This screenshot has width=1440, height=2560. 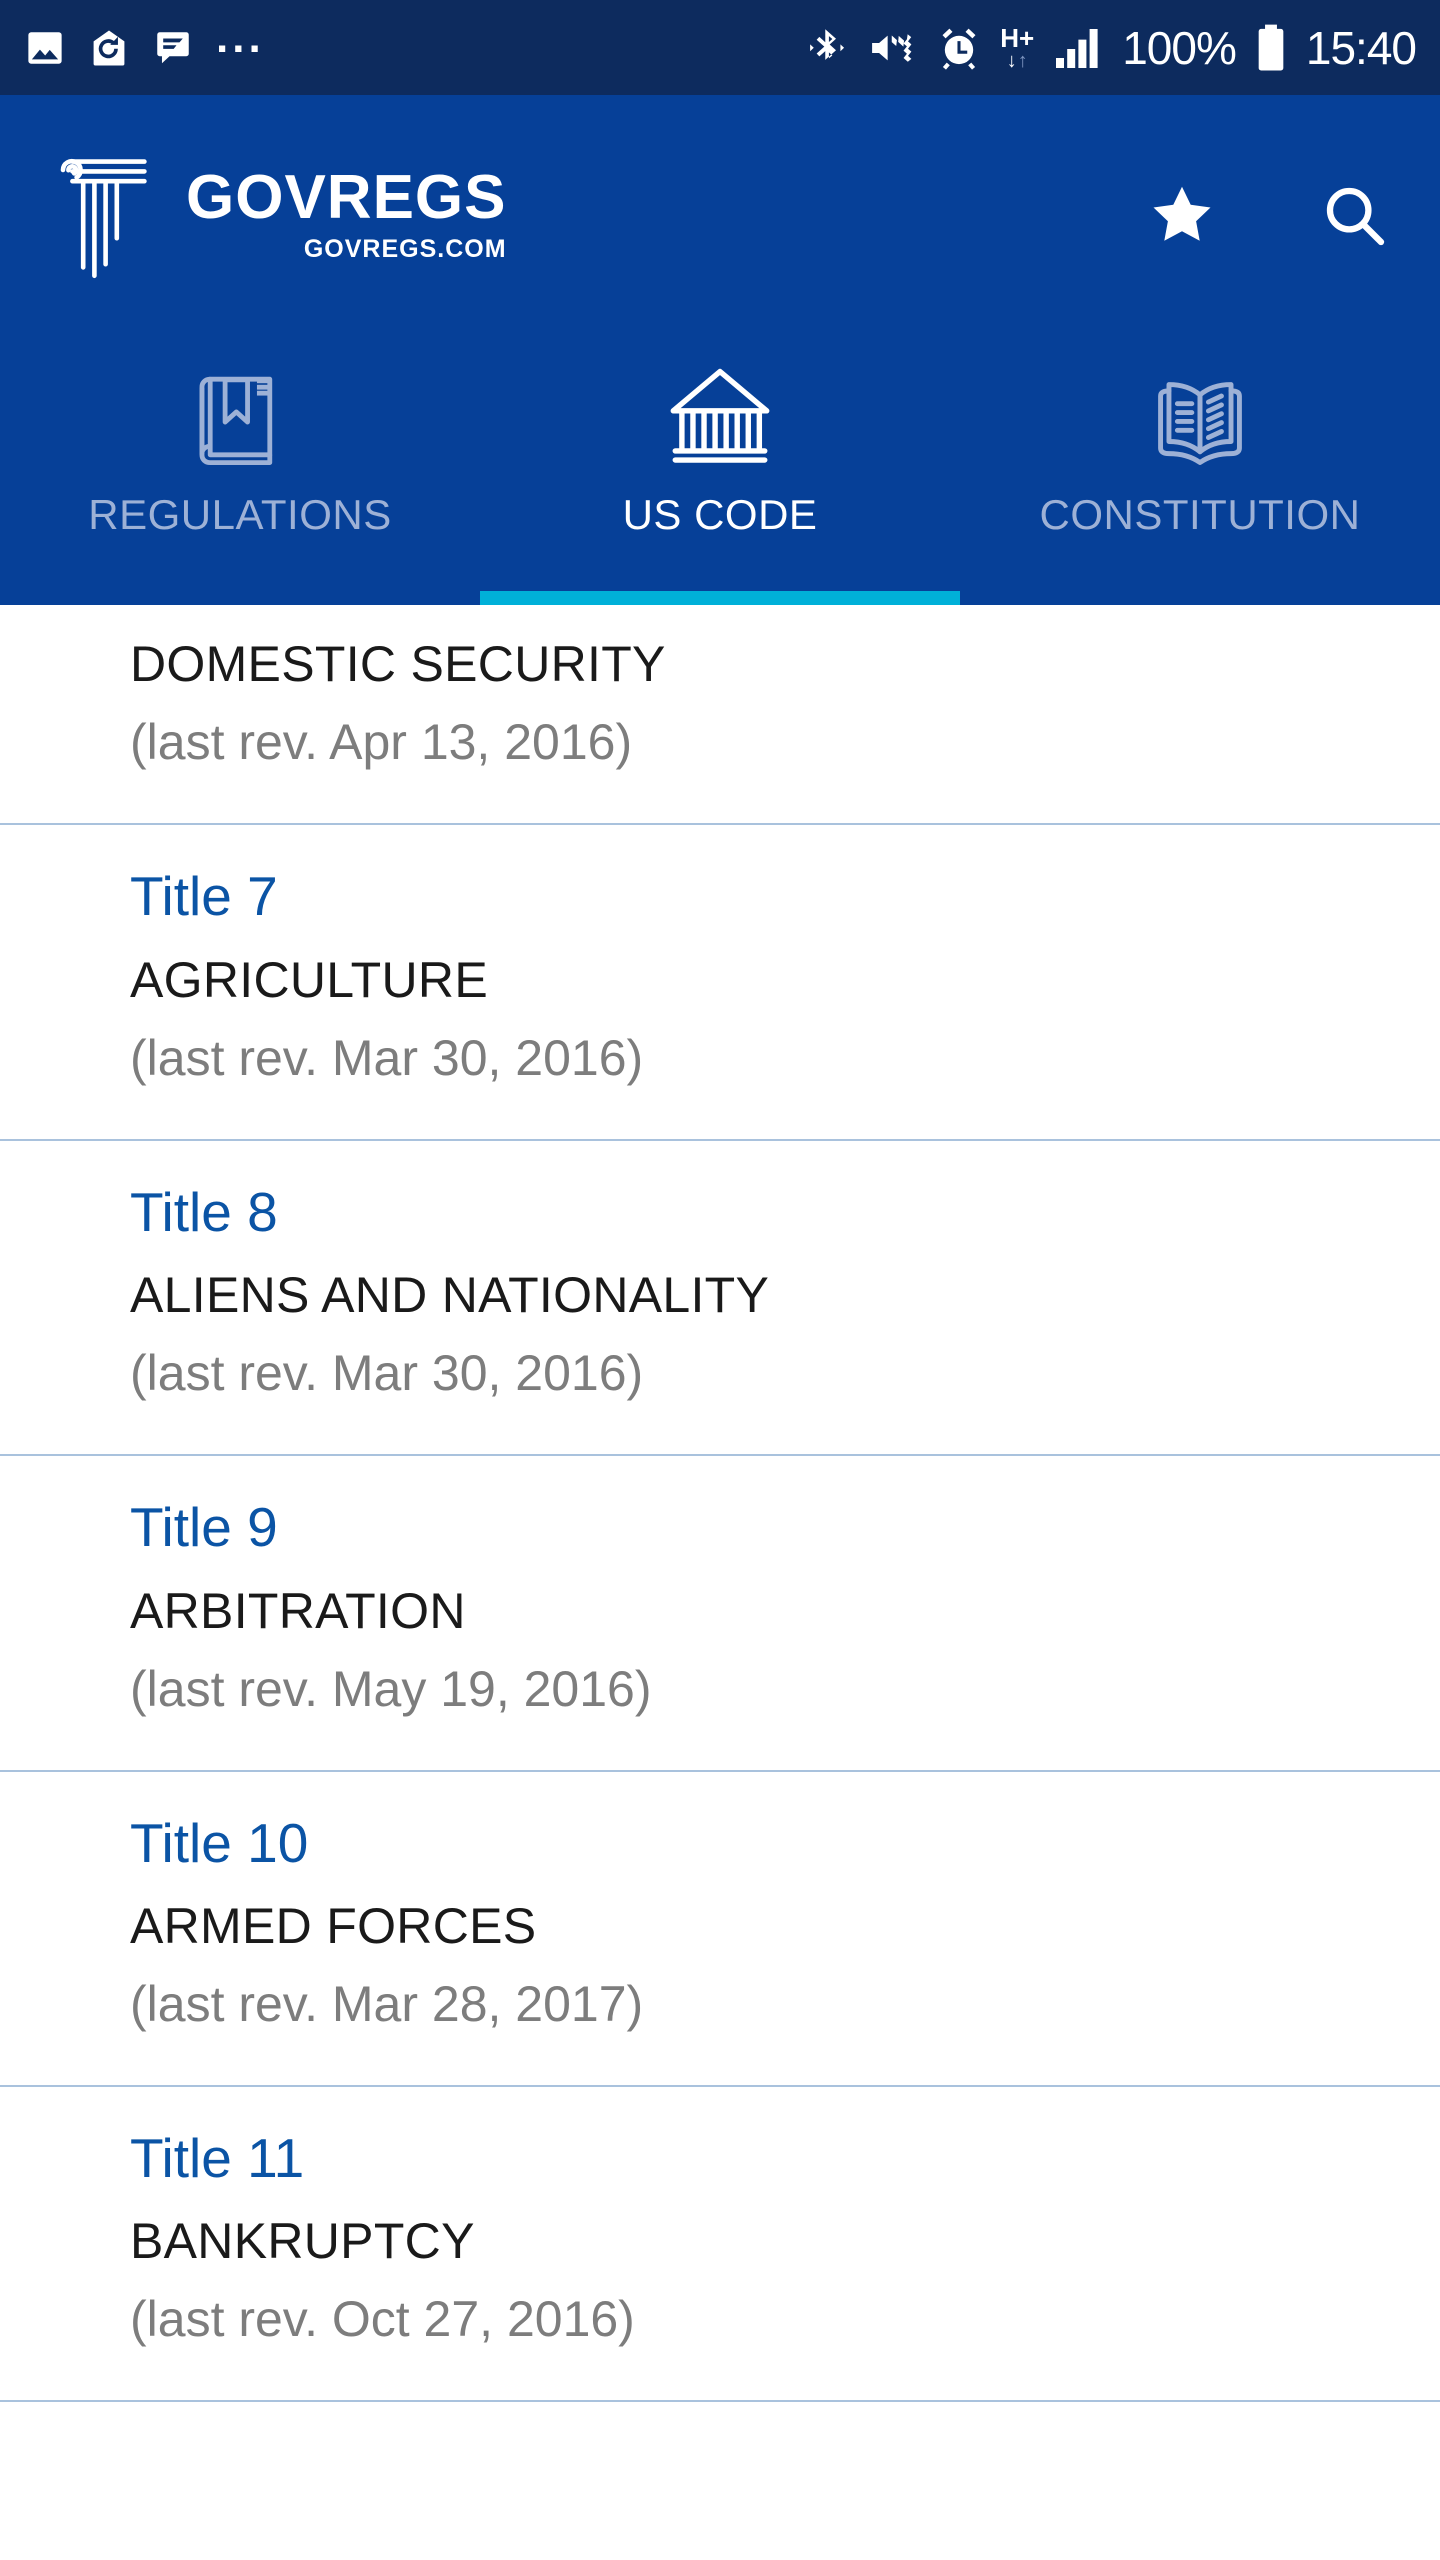 What do you see at coordinates (1078, 48) in the screenshot?
I see `signal-bars-icon` at bounding box center [1078, 48].